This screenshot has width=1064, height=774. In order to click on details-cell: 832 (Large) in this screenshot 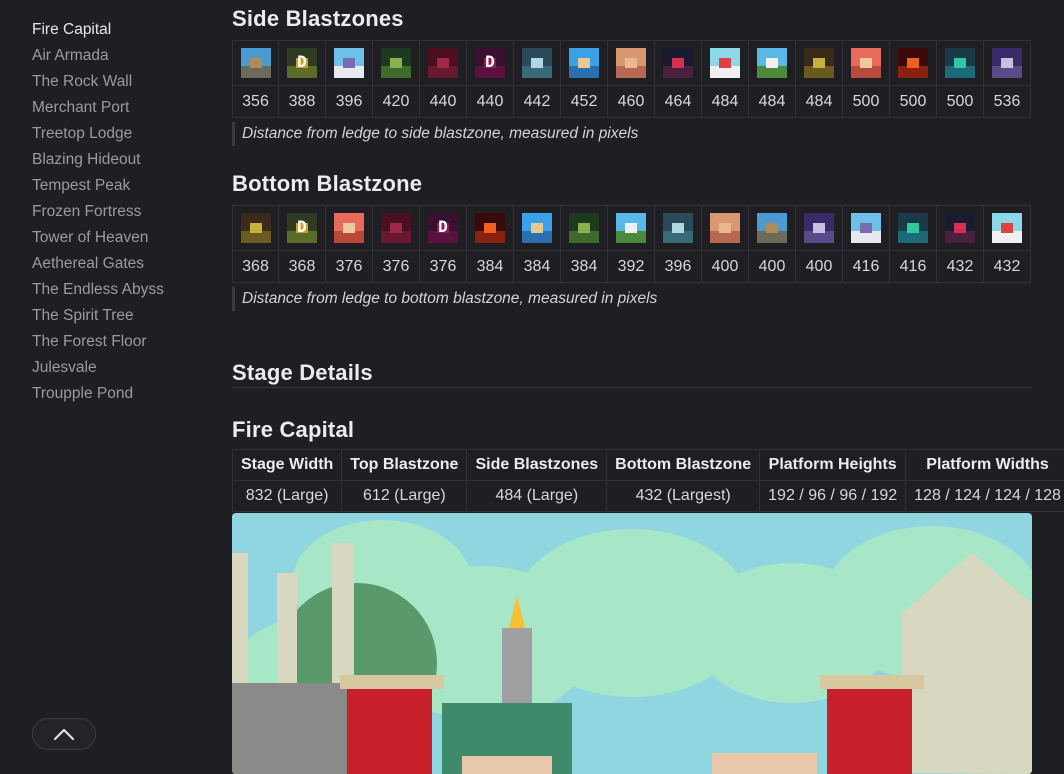, I will do `click(287, 496)`.